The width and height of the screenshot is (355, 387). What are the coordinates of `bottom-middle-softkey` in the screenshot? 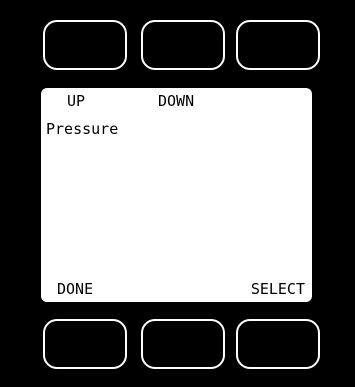 It's located at (183, 344).